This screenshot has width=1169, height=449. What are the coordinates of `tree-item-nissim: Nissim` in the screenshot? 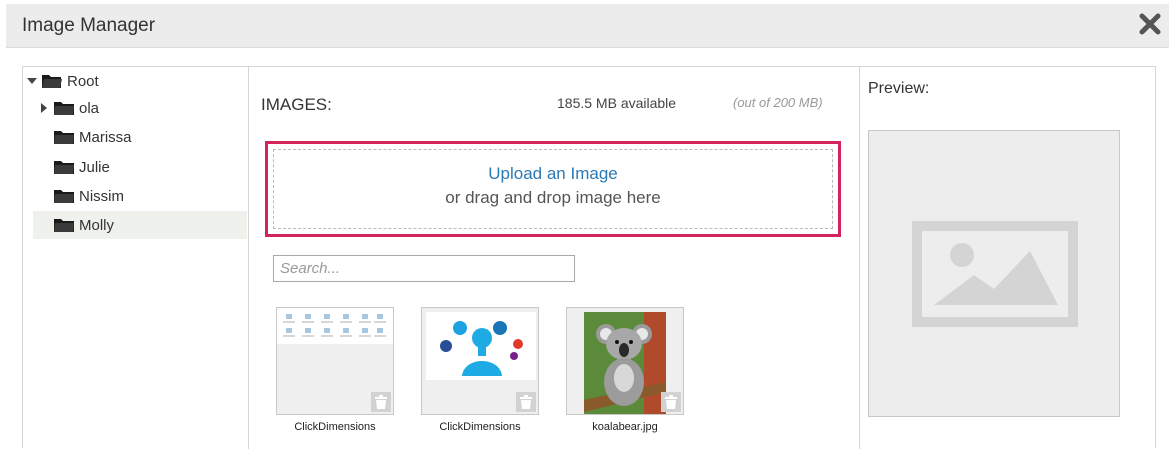 It's located at (88, 196).